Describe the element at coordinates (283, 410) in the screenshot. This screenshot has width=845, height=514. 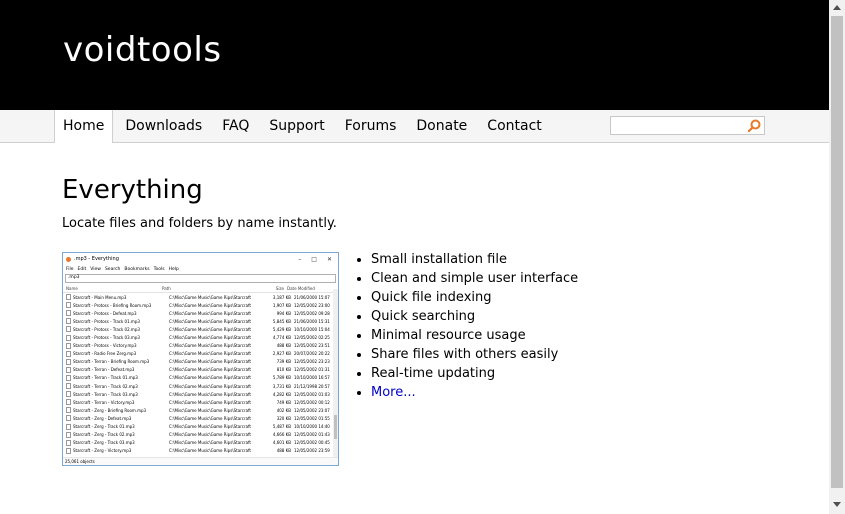
I see `result-cell: 402 KB` at that location.